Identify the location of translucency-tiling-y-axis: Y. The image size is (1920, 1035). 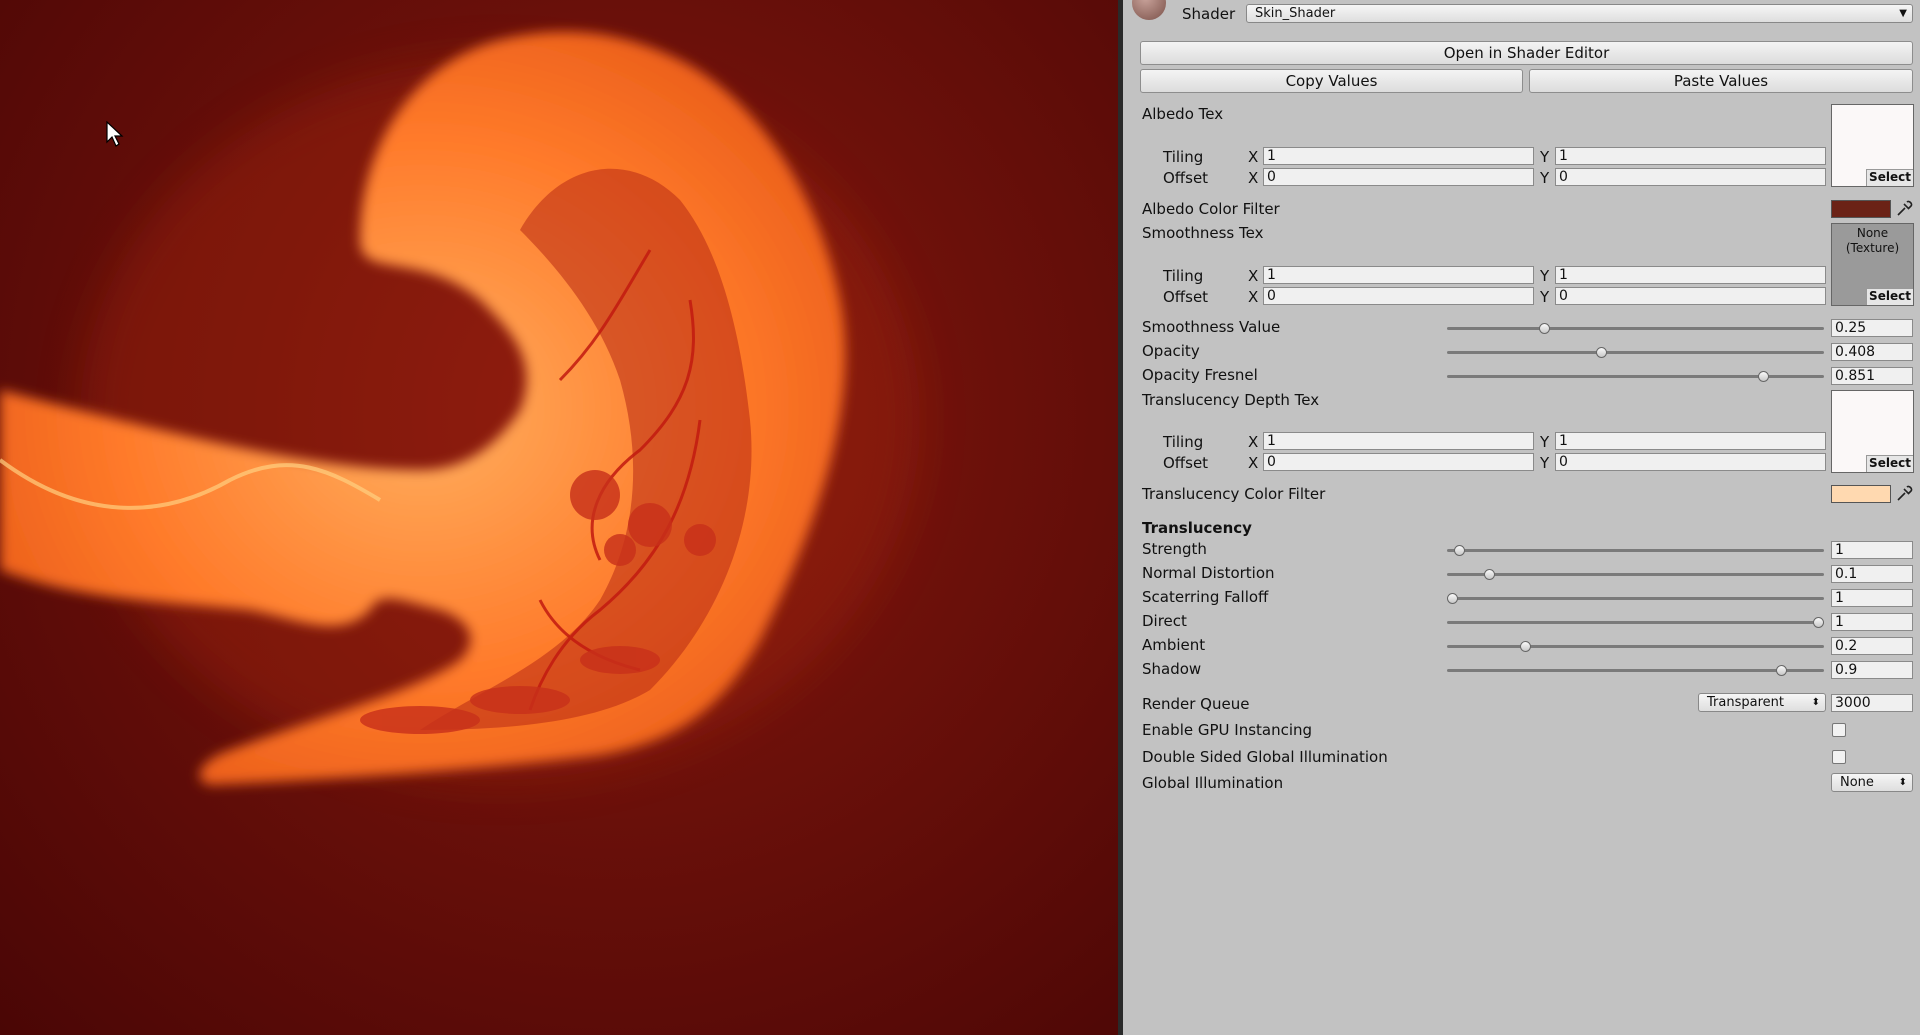
(1545, 442).